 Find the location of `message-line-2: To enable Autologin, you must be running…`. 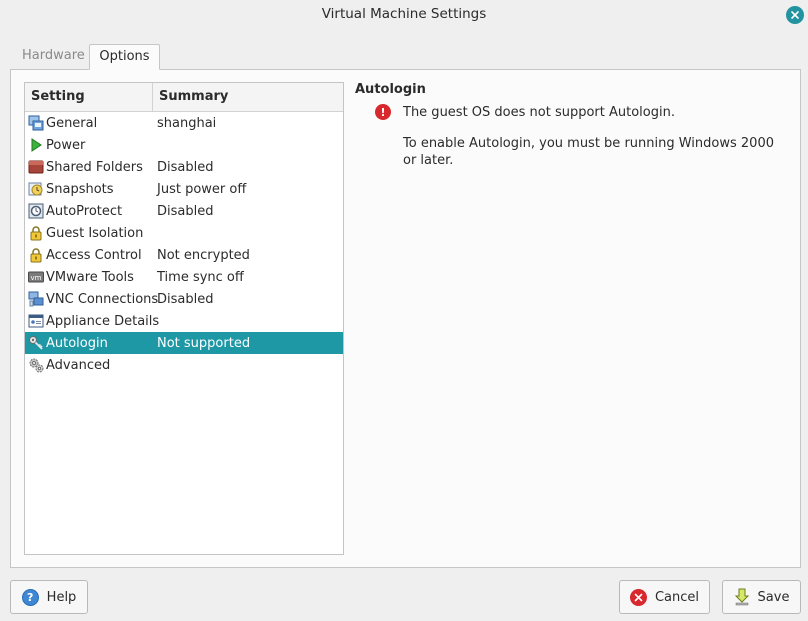

message-line-2: To enable Autologin, you must be running… is located at coordinates (588, 152).